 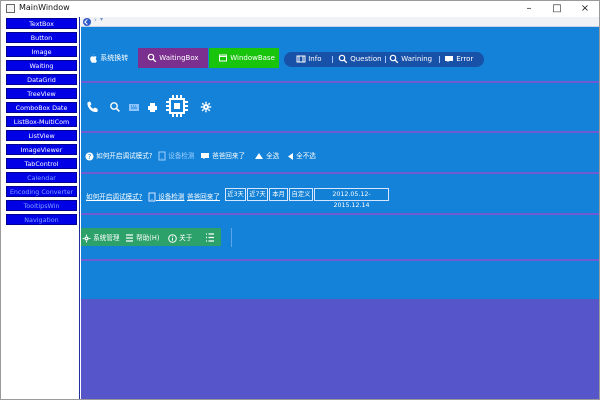 What do you see at coordinates (95, 20) in the screenshot?
I see `forward-icon: ›` at bounding box center [95, 20].